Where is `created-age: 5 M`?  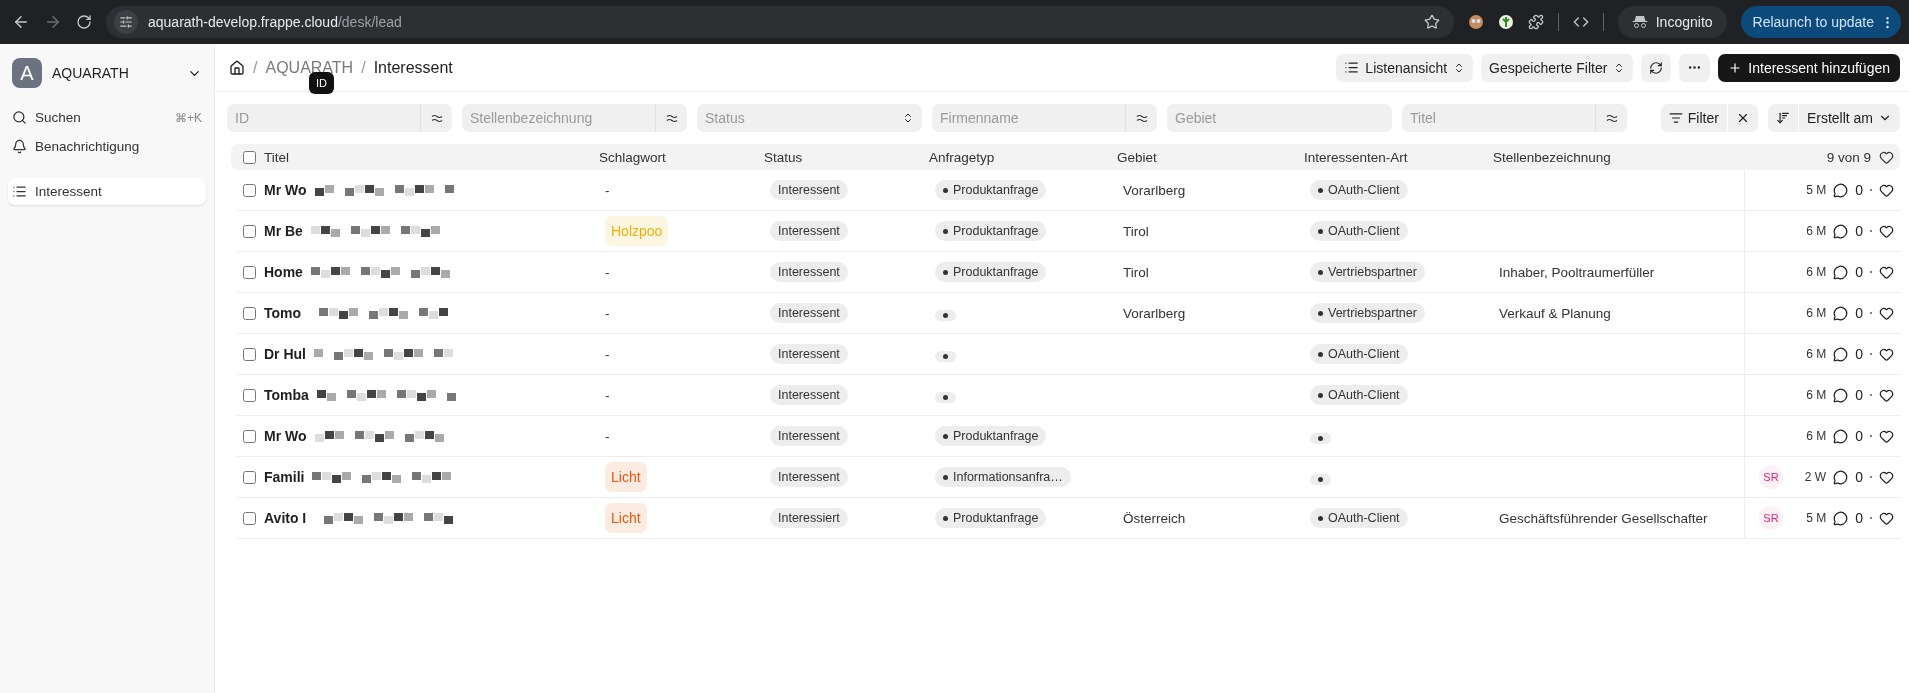 created-age: 5 M is located at coordinates (1816, 190).